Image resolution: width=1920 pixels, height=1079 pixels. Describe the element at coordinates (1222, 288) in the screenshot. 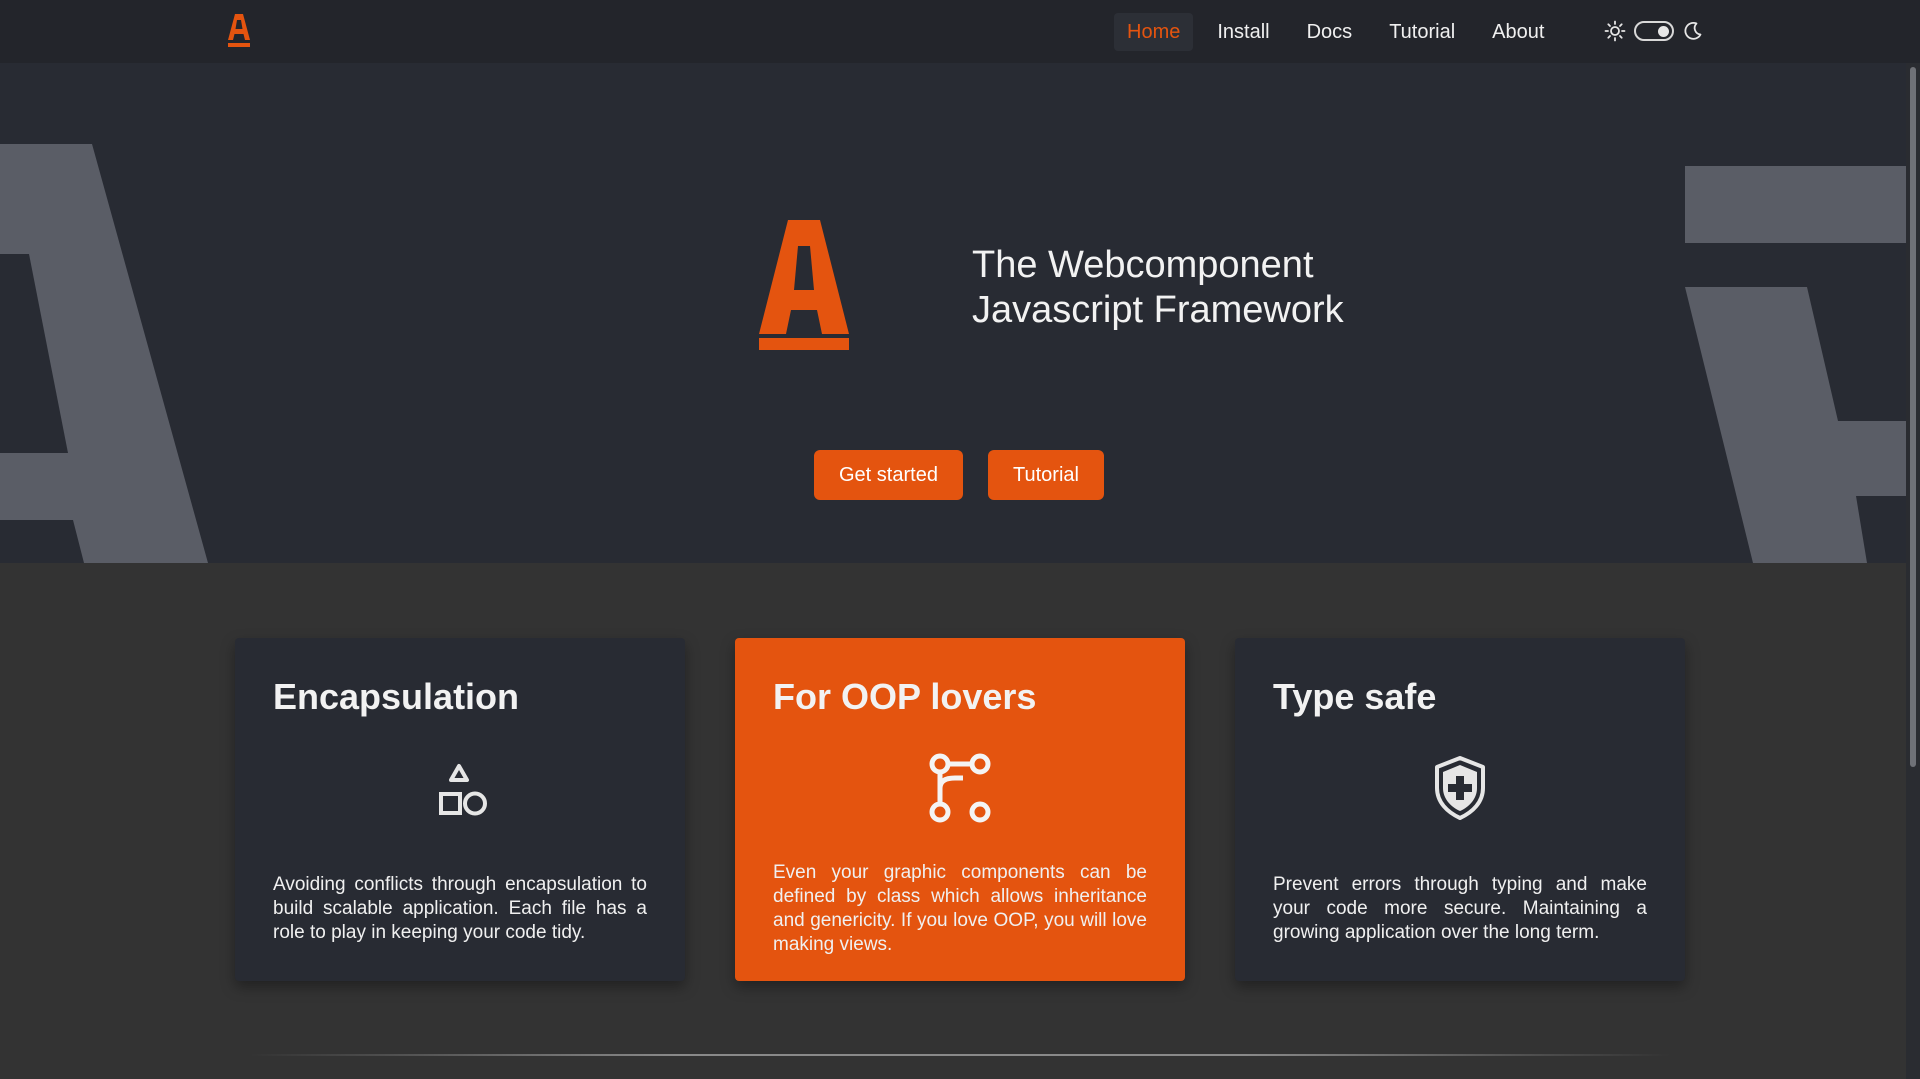

I see `hero-title: The Webcomponent Javascript Framework` at that location.